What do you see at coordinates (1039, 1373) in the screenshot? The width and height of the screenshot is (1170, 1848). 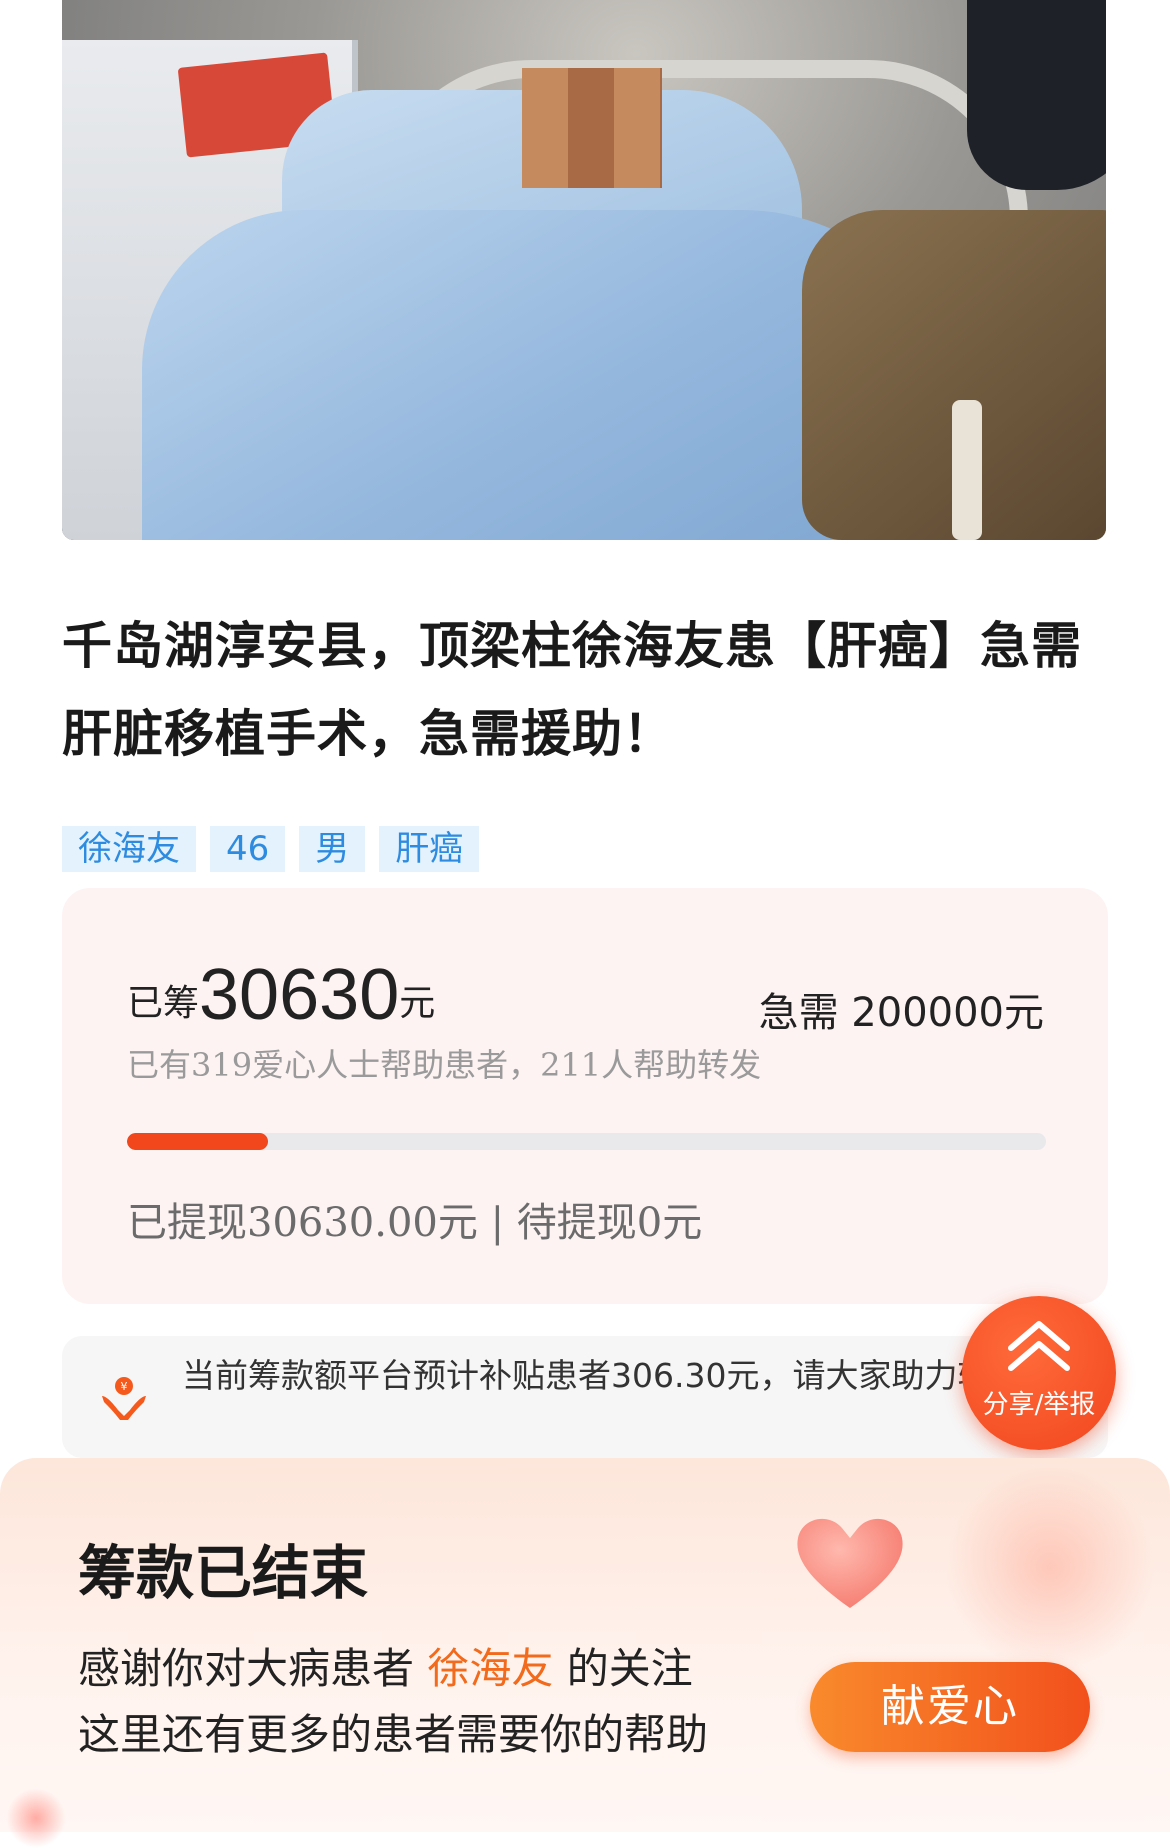 I see `share-report-button: 分享/举报` at bounding box center [1039, 1373].